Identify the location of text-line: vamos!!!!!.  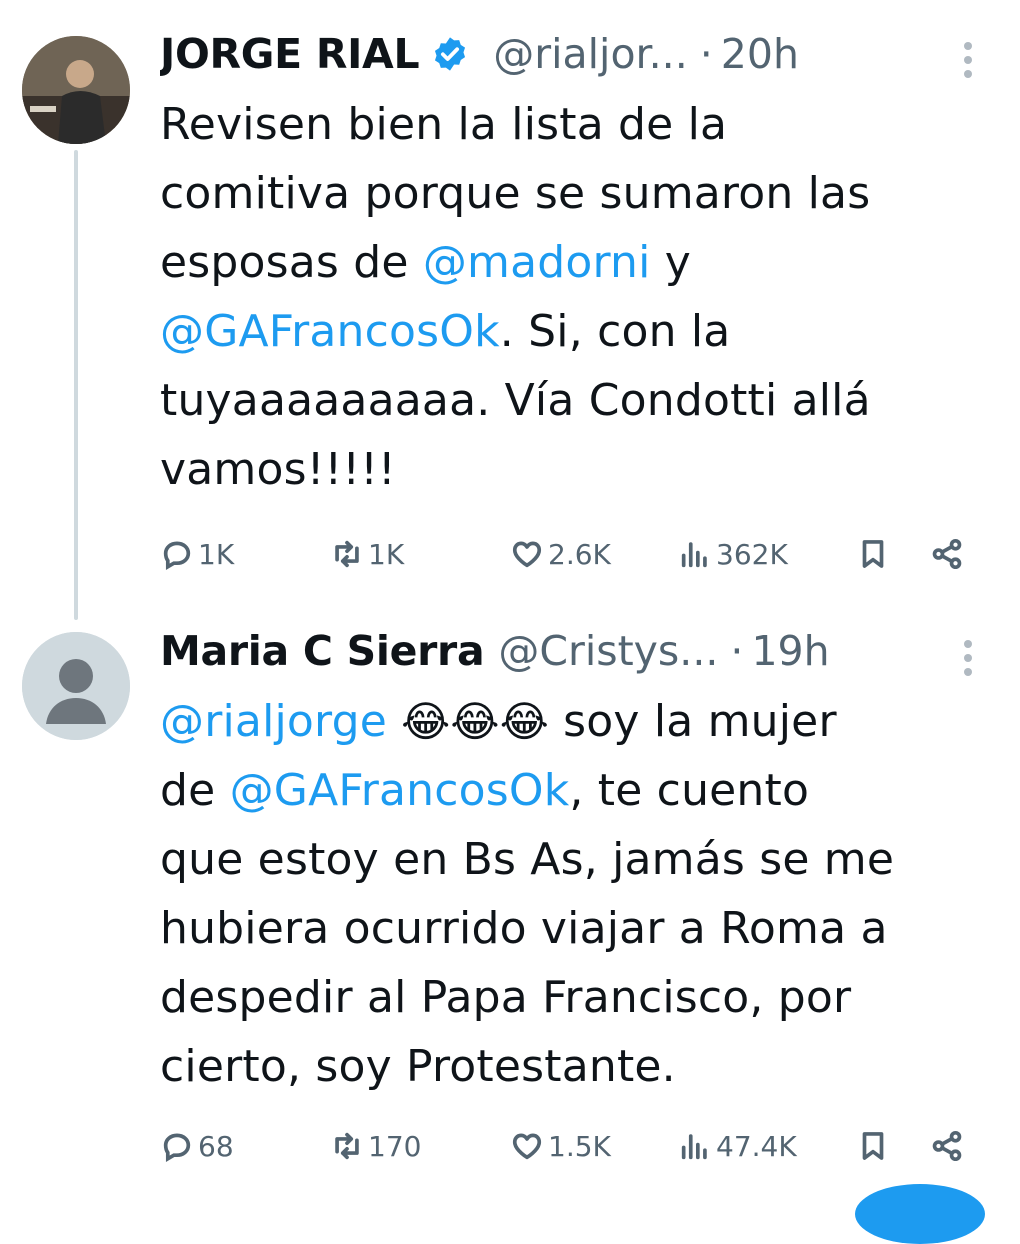
(570, 469).